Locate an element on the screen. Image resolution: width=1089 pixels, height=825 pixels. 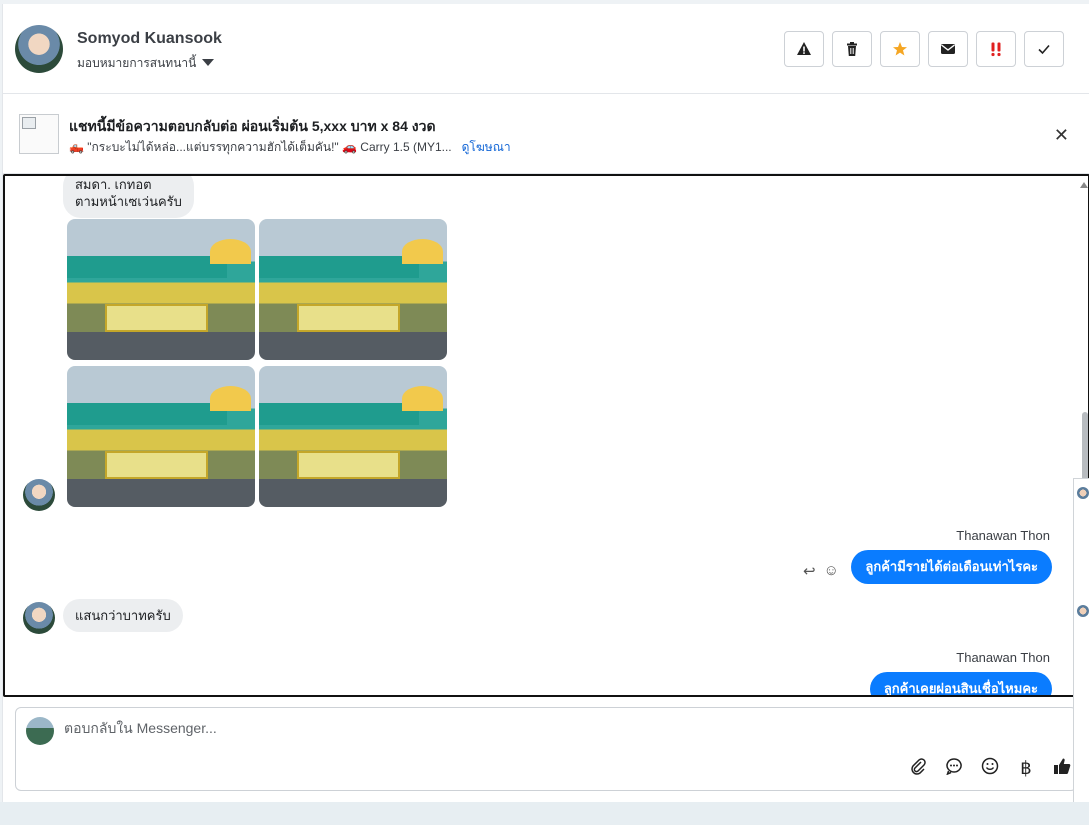
warning-icon is located at coordinates (804, 48).